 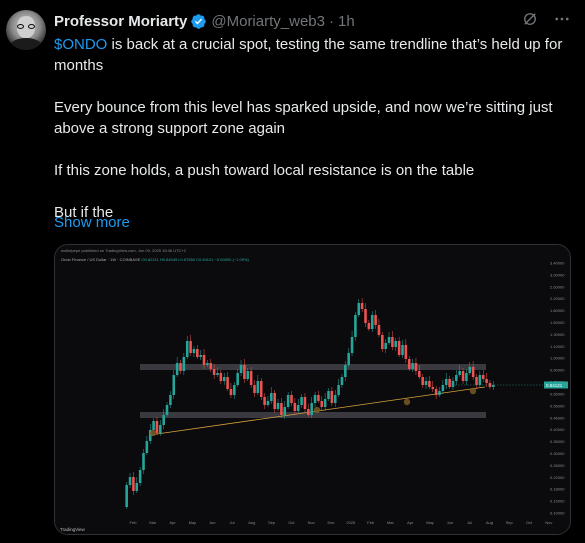 I want to click on current-price-label: 0.84121, so click(x=554, y=385).